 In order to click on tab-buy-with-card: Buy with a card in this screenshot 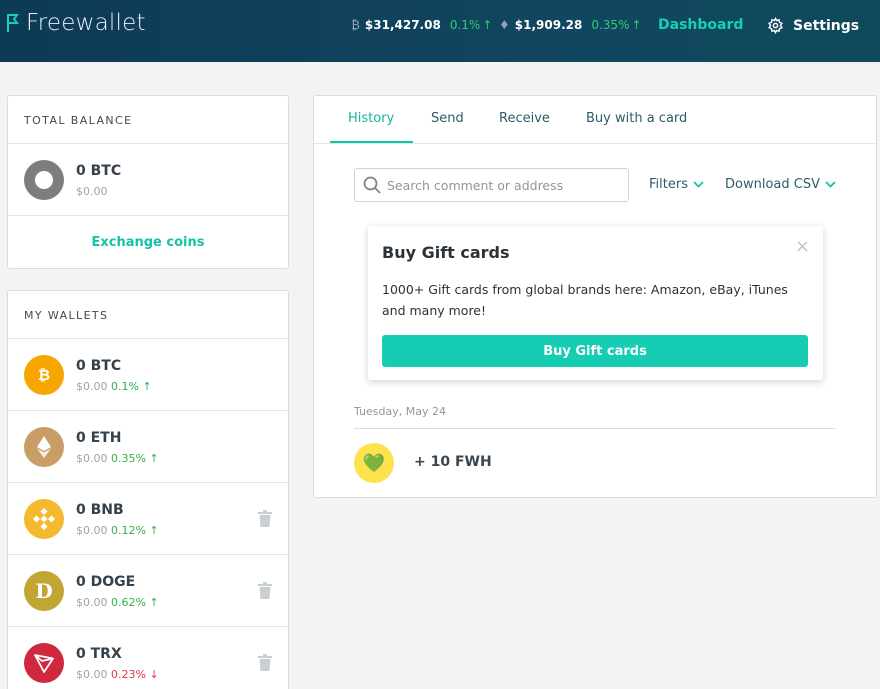, I will do `click(636, 118)`.